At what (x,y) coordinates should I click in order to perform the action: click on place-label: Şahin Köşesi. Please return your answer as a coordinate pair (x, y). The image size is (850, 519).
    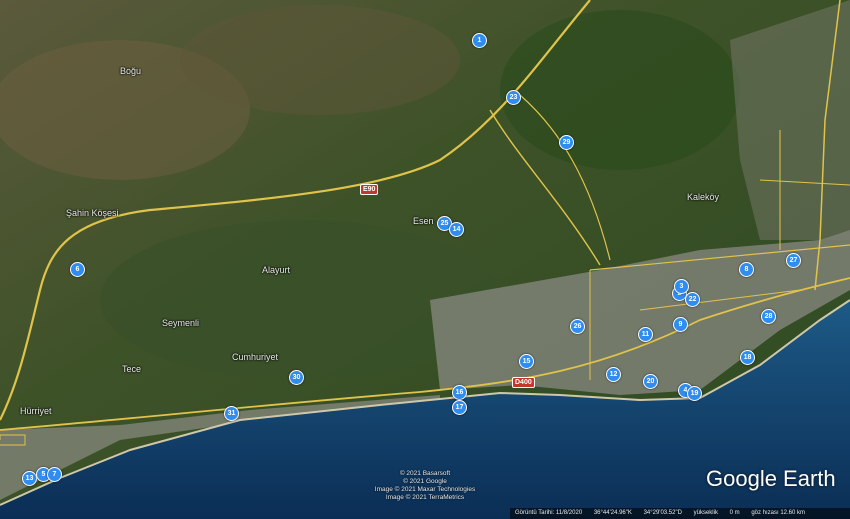
    Looking at the image, I should click on (92, 213).